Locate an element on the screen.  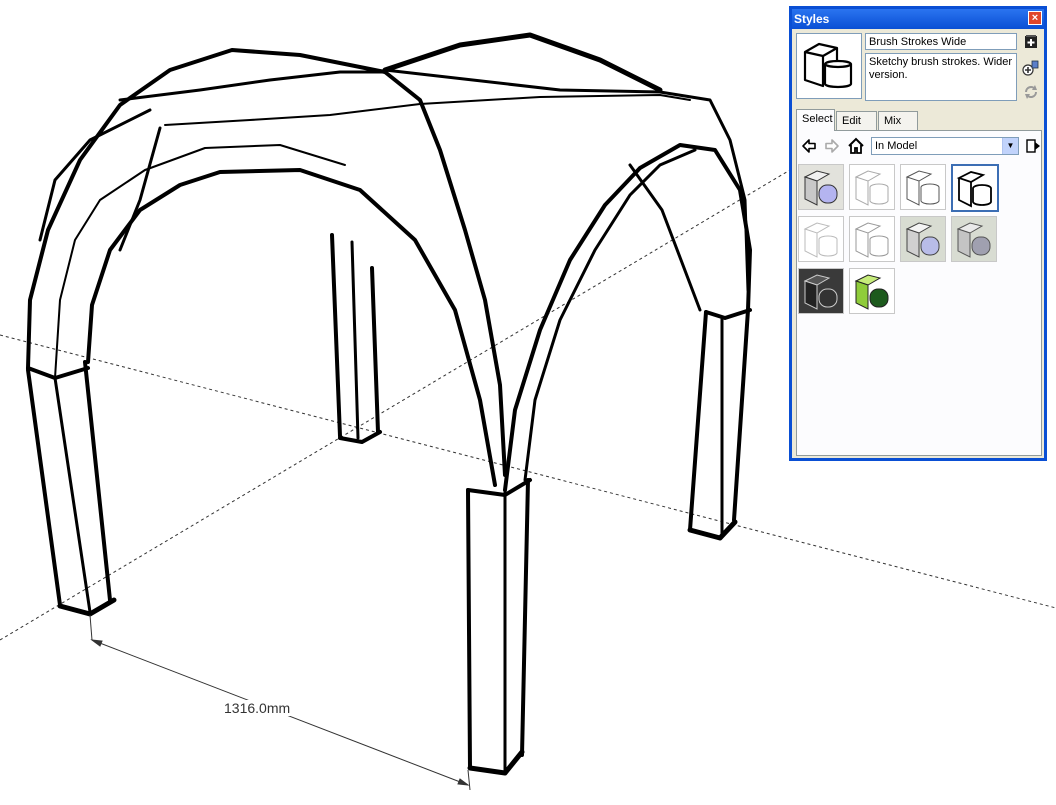
refresh-icon is located at coordinates (1031, 92).